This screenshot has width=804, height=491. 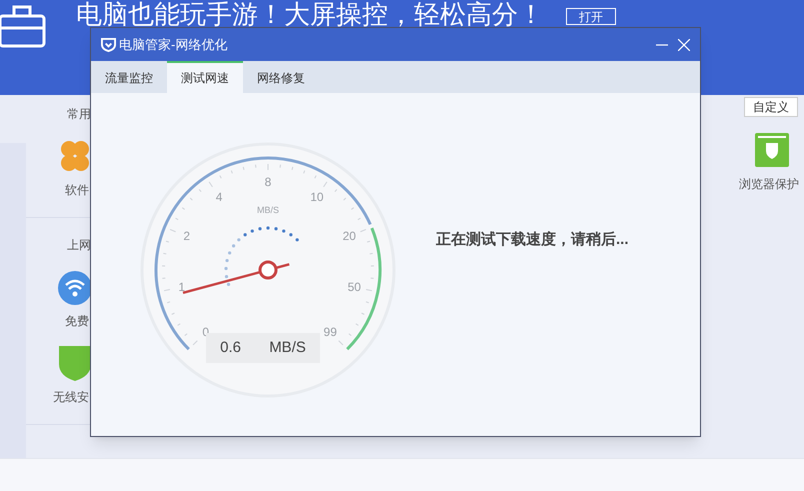 What do you see at coordinates (75, 363) in the screenshot?
I see `shield-icon` at bounding box center [75, 363].